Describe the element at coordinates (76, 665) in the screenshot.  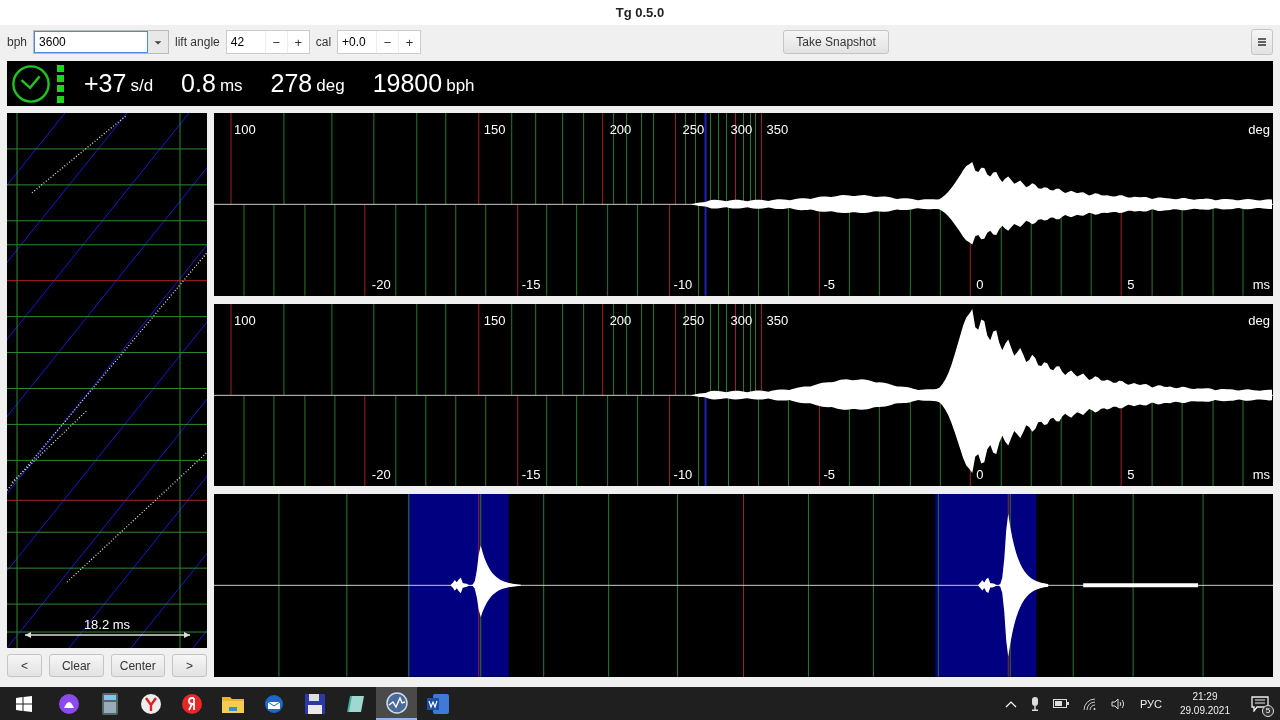
I see `paper-nav-button: Clear` at that location.